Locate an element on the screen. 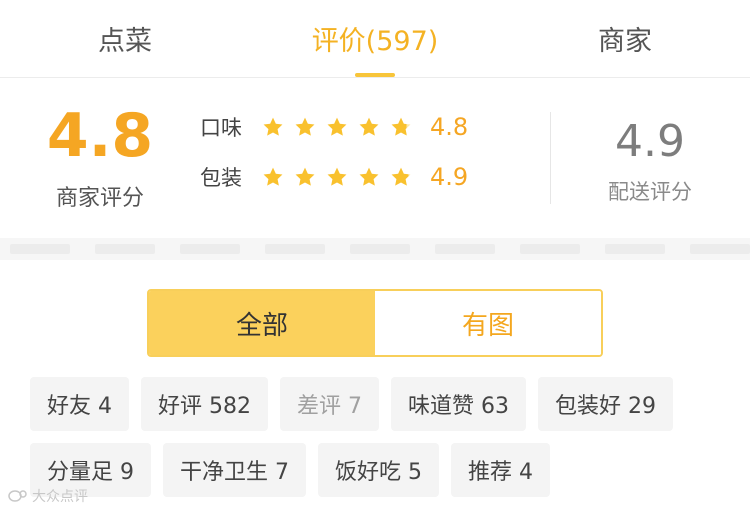 The width and height of the screenshot is (750, 513). tag-chip: 干净卫生 7 is located at coordinates (234, 470).